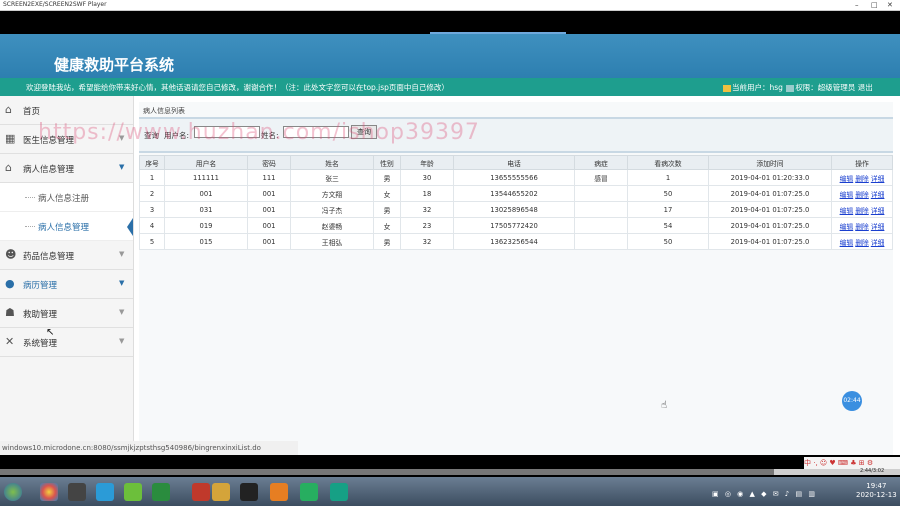 This screenshot has width=900, height=506. What do you see at coordinates (668, 225) in the screenshot?
I see `table-cell: 54` at bounding box center [668, 225].